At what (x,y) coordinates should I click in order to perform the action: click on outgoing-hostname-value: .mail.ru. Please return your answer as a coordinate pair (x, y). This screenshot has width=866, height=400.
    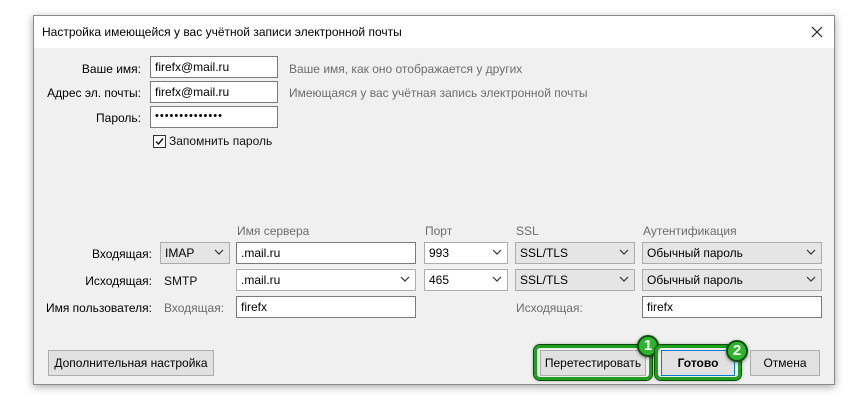
    Looking at the image, I should click on (261, 280).